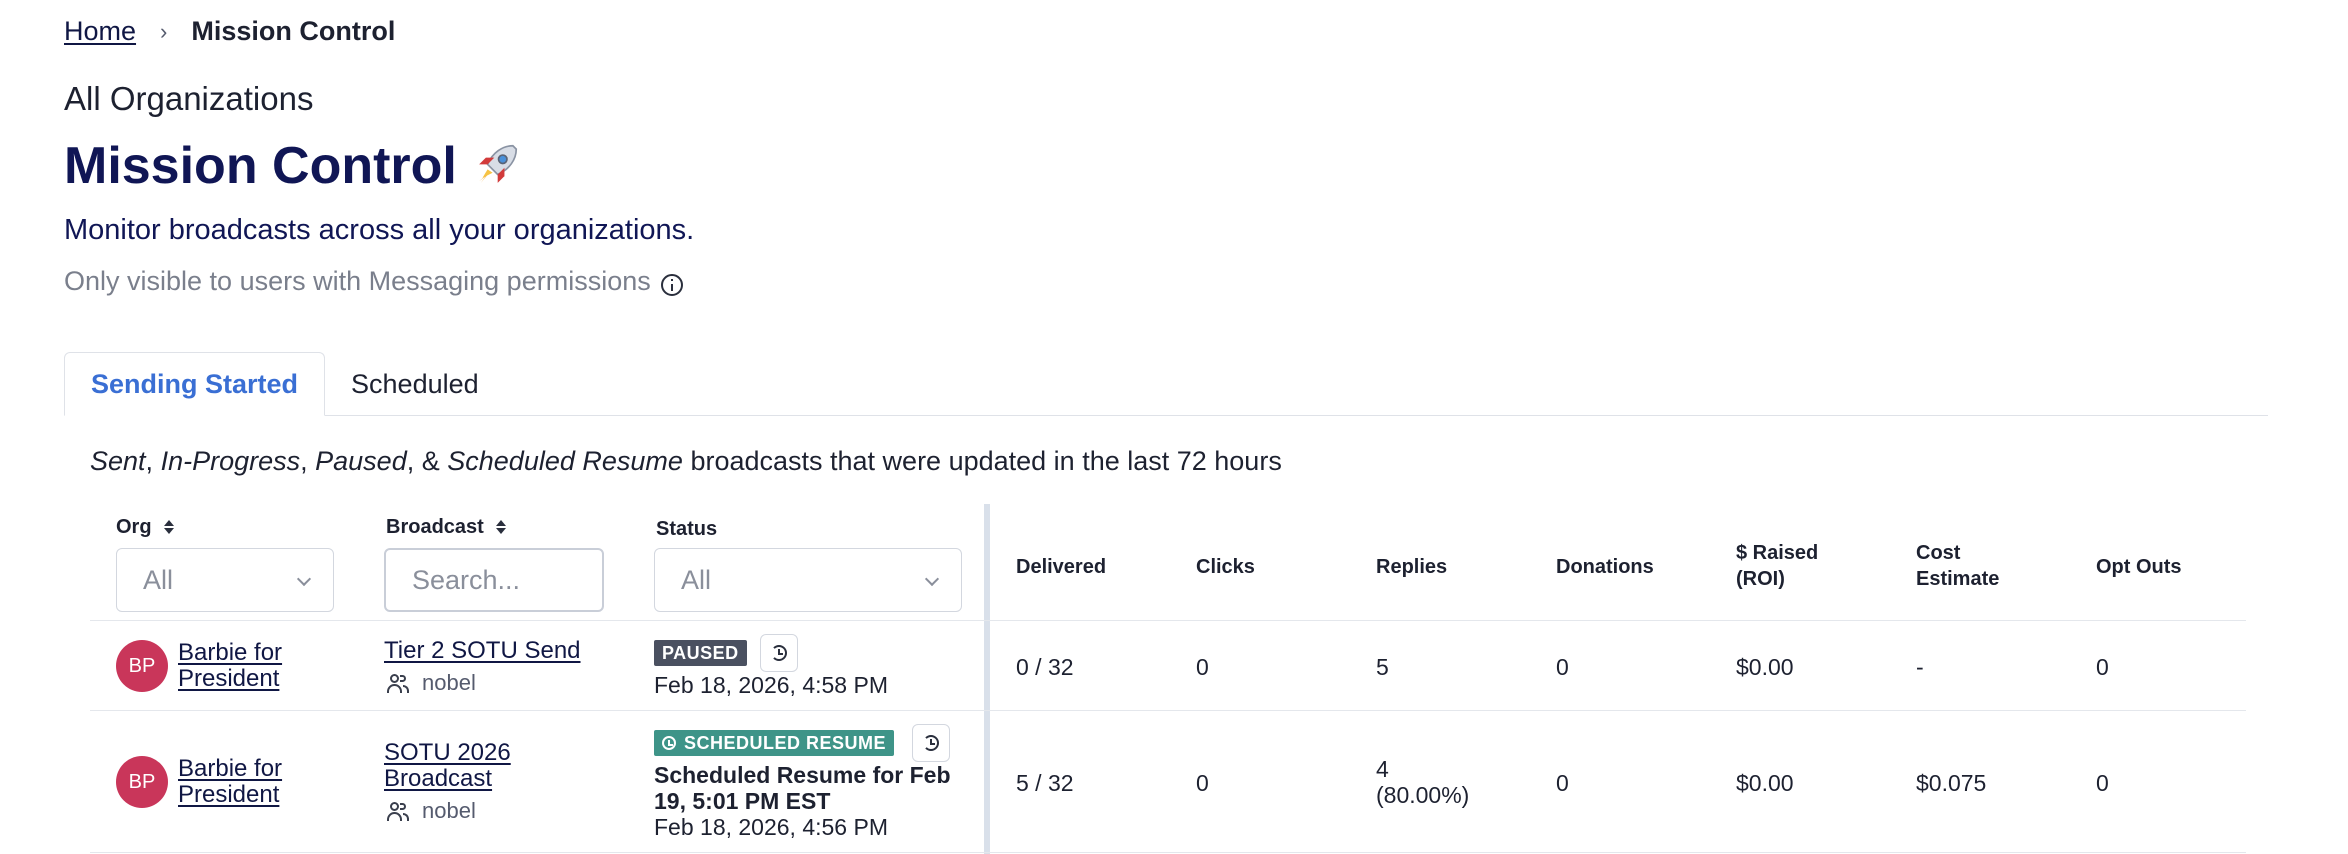 The height and width of the screenshot is (854, 2348). What do you see at coordinates (565, 461) in the screenshot?
I see `desc-scheduled-resume: Scheduled Resume` at bounding box center [565, 461].